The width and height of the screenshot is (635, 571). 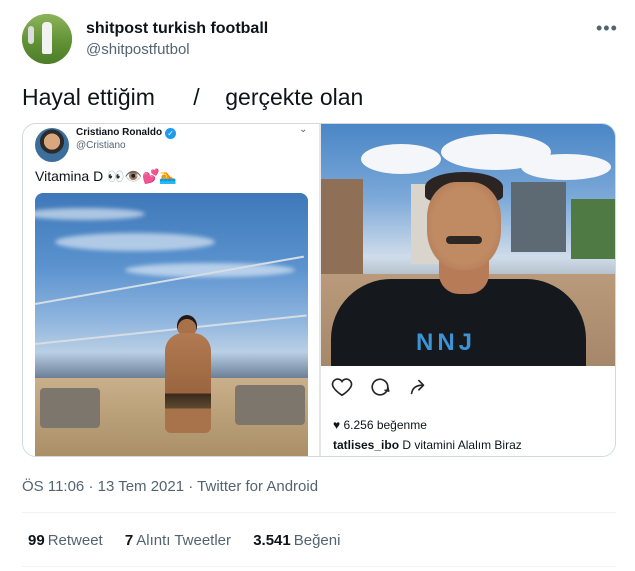 I want to click on quotes-count: 7, so click(x=129, y=540).